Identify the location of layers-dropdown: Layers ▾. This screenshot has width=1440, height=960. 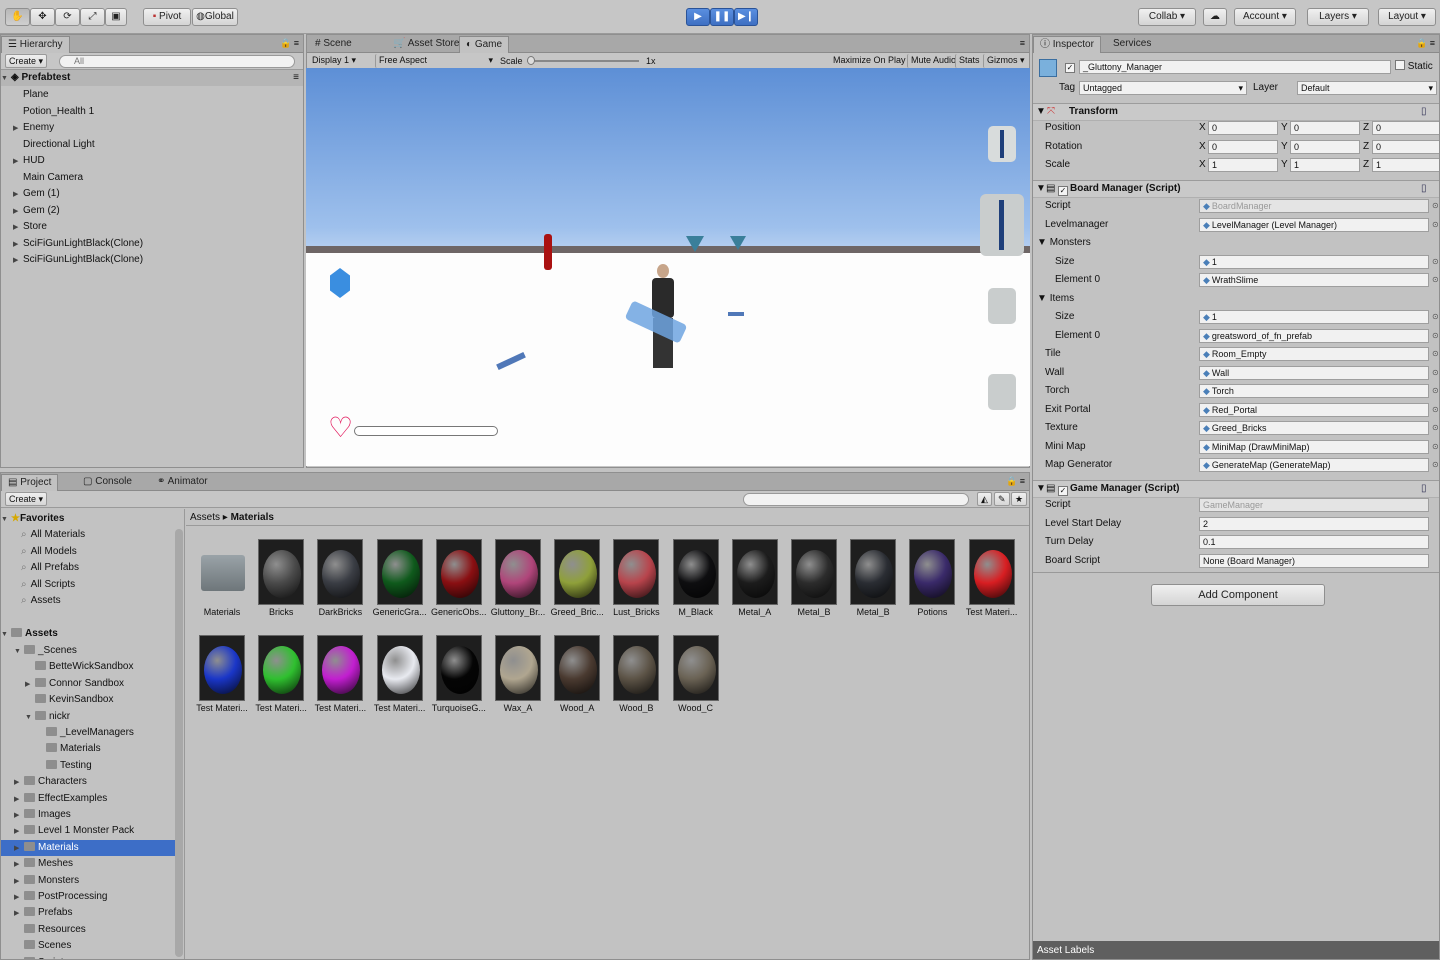
(1338, 17).